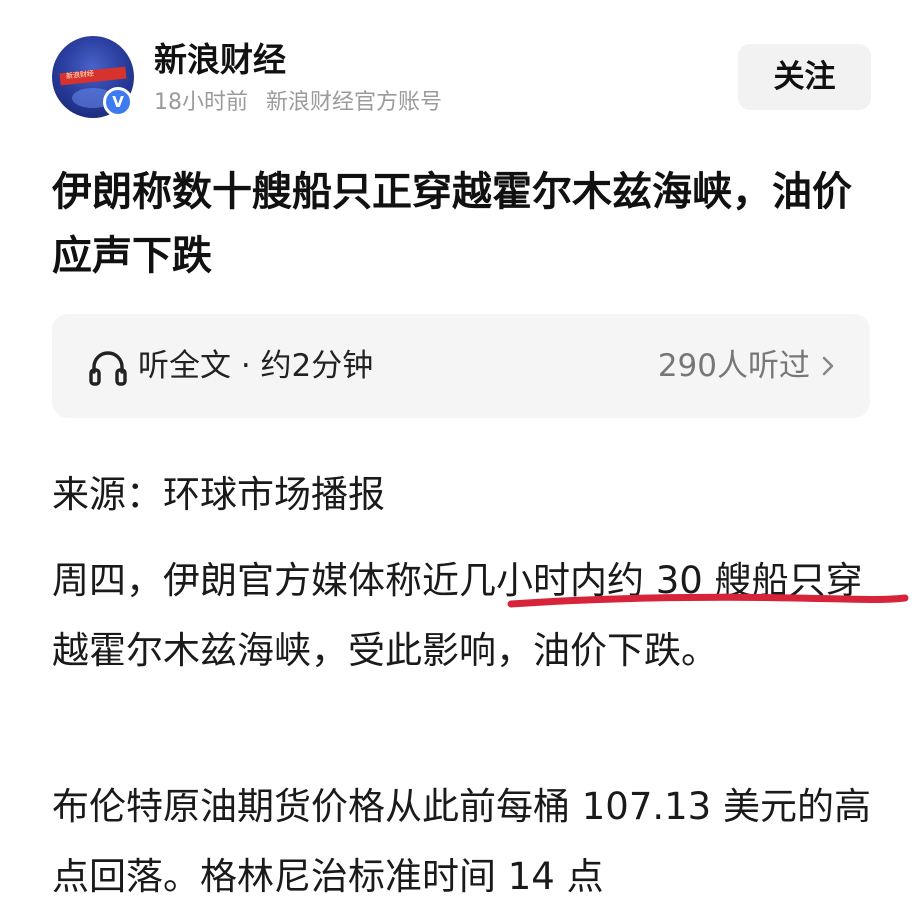  I want to click on article-title: 伊朗称数十艘船只正穿越霍尔木兹海峡，油价应声下跌, so click(452, 224).